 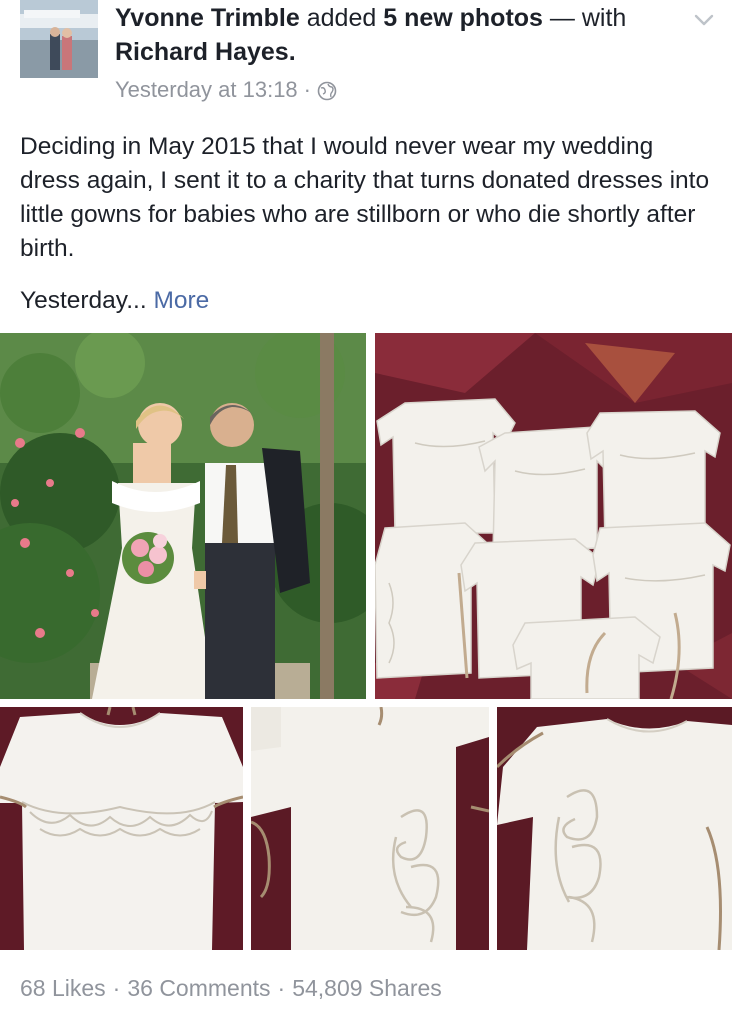 I want to click on avatar, so click(x=59, y=39).